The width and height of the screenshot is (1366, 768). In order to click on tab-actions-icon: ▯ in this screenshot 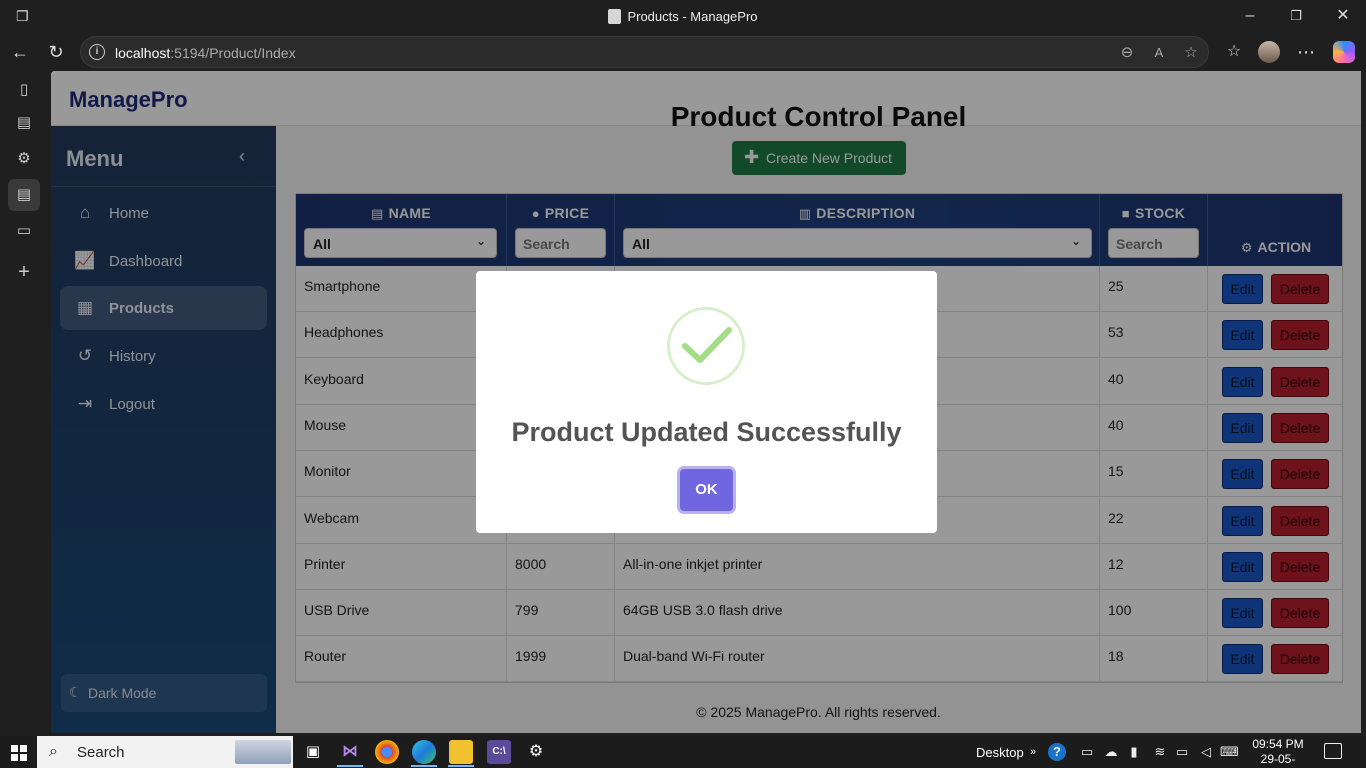, I will do `click(24, 90)`.